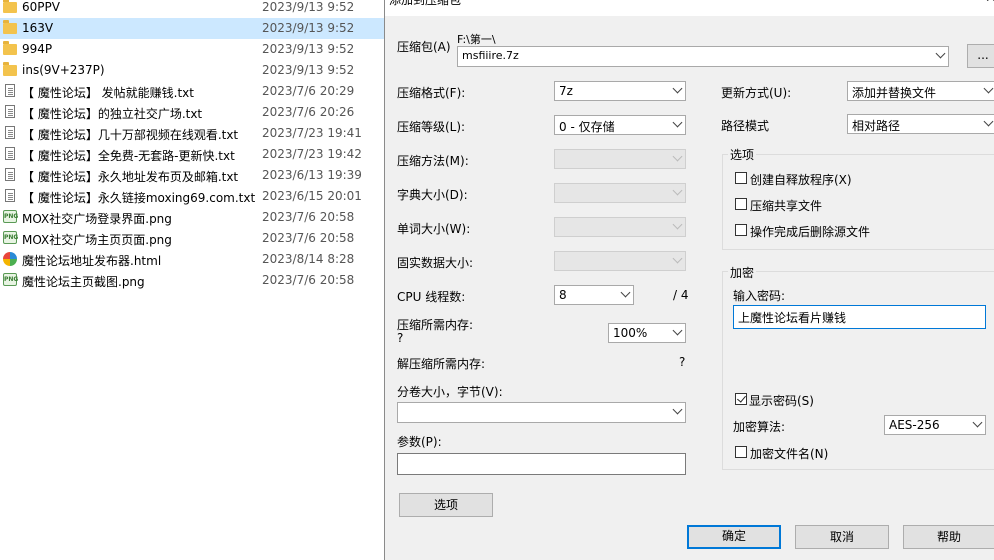  I want to click on solid-select, so click(620, 261).